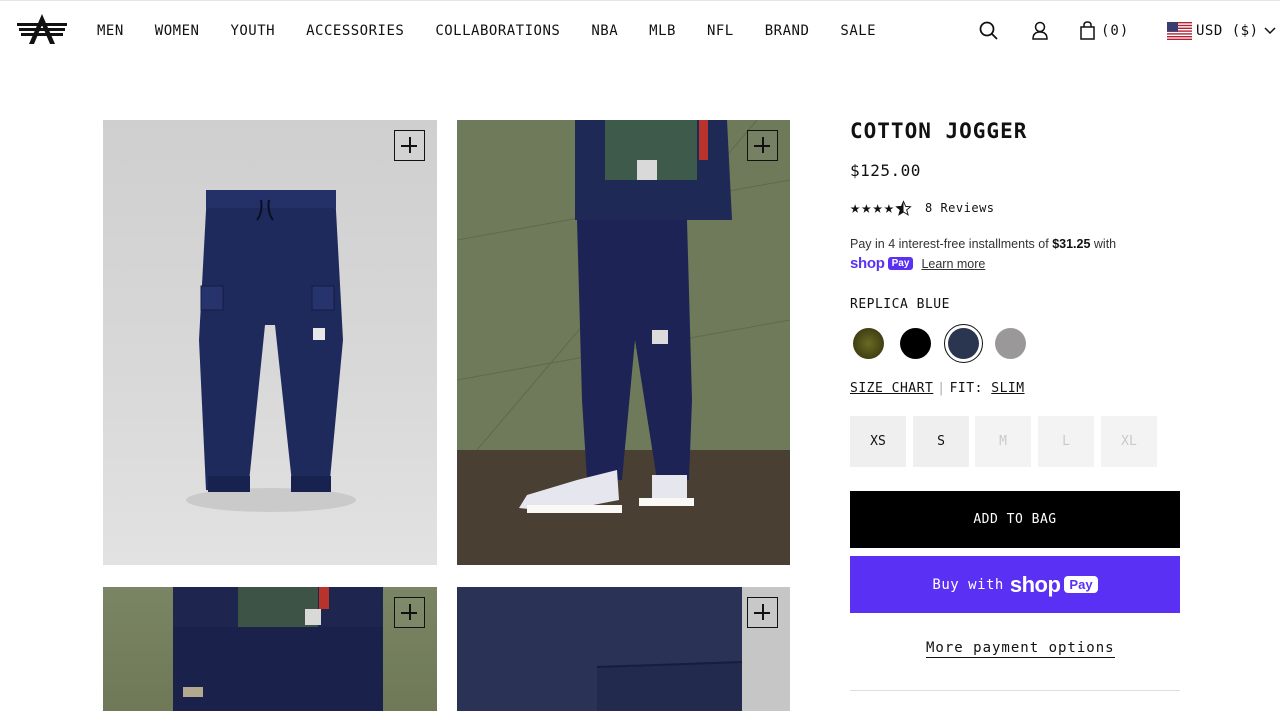  I want to click on product-image-model-closeup, so click(270, 649).